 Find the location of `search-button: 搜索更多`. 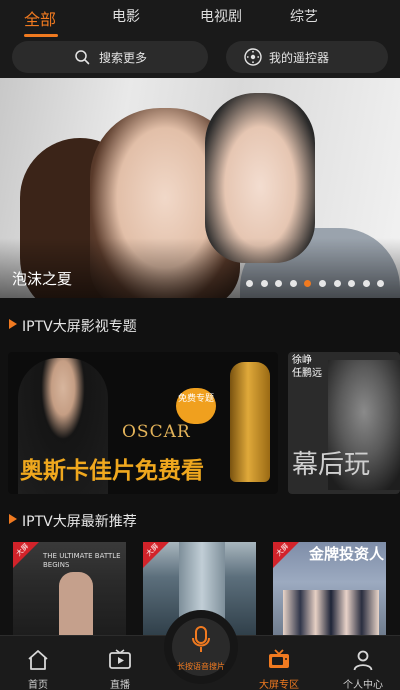

search-button: 搜索更多 is located at coordinates (110, 57).